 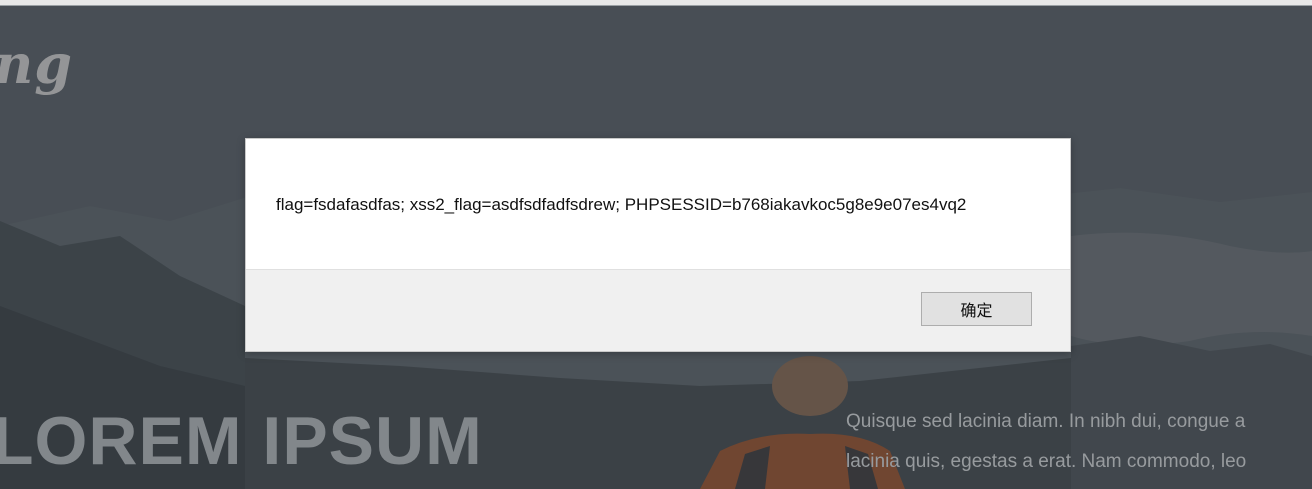 I want to click on alert-dialog-footer: 确定, so click(x=658, y=310).